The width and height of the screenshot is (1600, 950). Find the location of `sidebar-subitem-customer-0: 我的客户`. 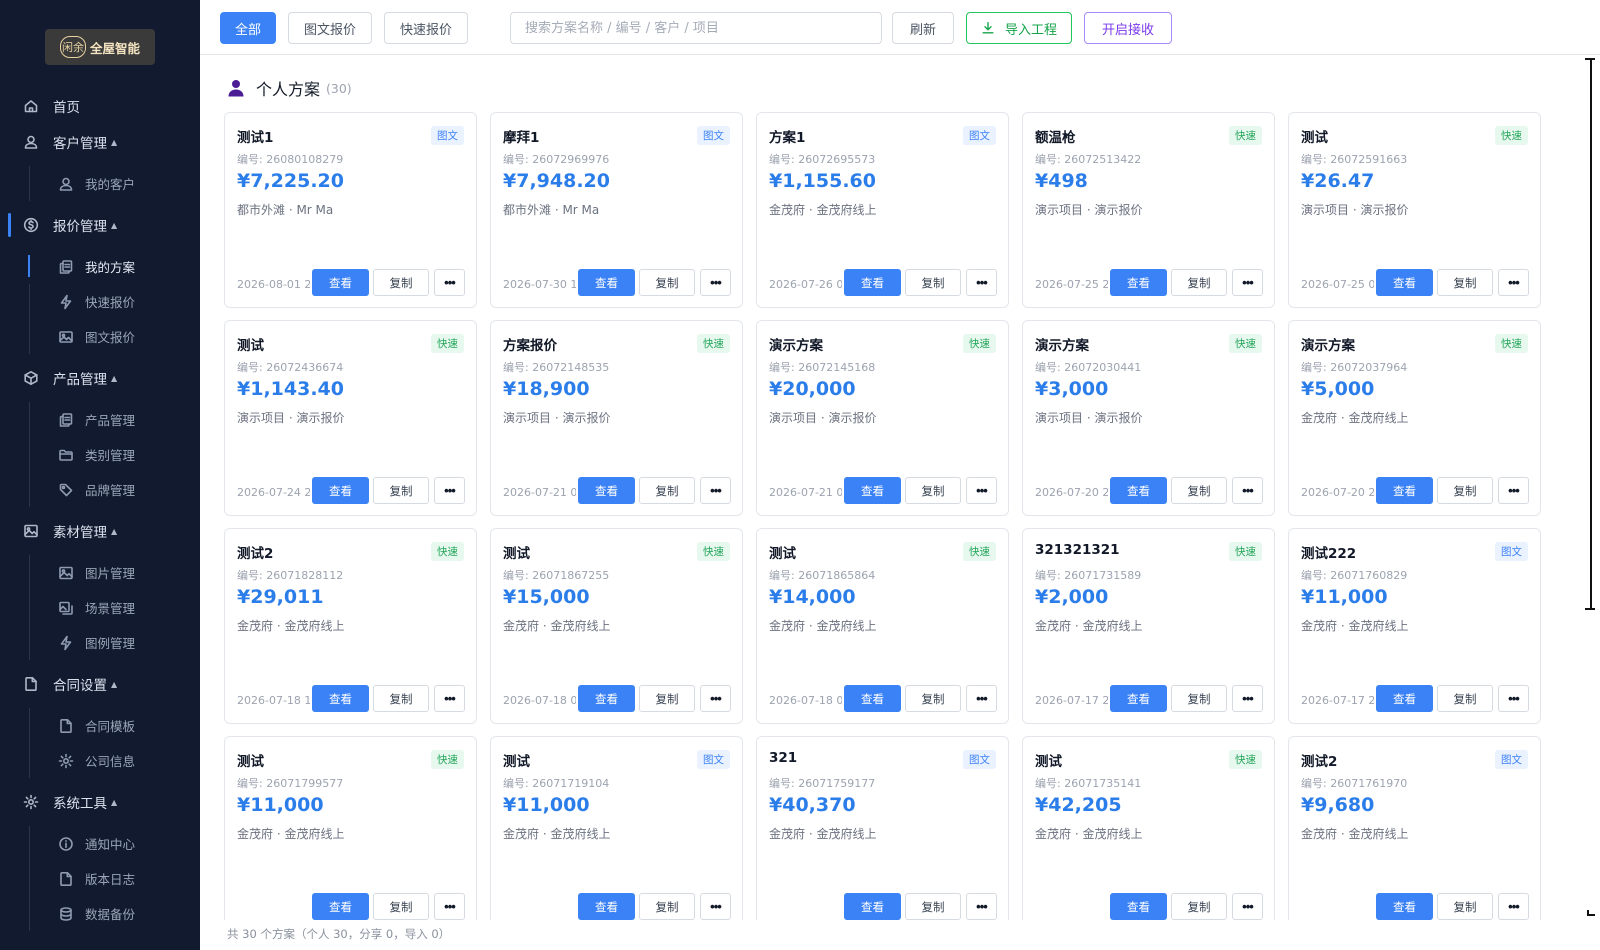

sidebar-subitem-customer-0: 我的客户 is located at coordinates (100, 183).